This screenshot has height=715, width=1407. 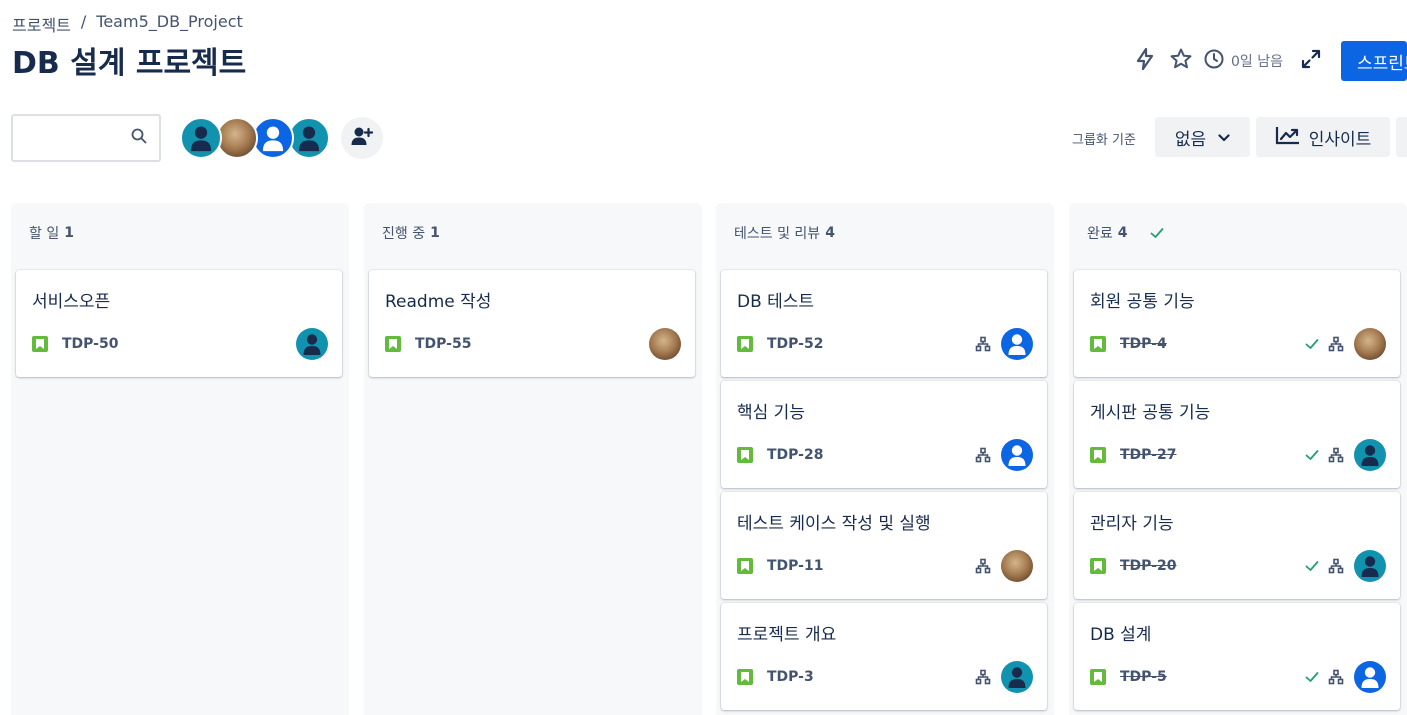 What do you see at coordinates (1238, 566) in the screenshot?
I see `issue-footer: TDP-20` at bounding box center [1238, 566].